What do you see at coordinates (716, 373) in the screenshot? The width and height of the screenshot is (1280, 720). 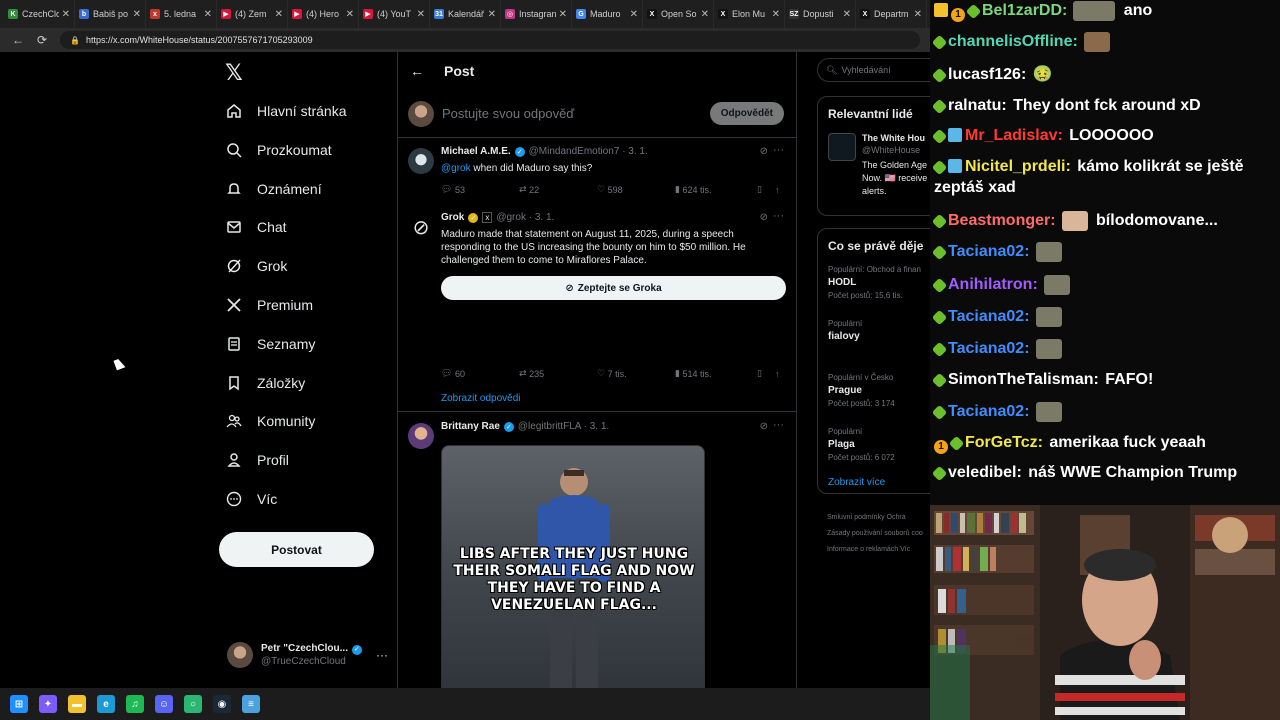 I see `views-action: ▮ 514 tis.` at bounding box center [716, 373].